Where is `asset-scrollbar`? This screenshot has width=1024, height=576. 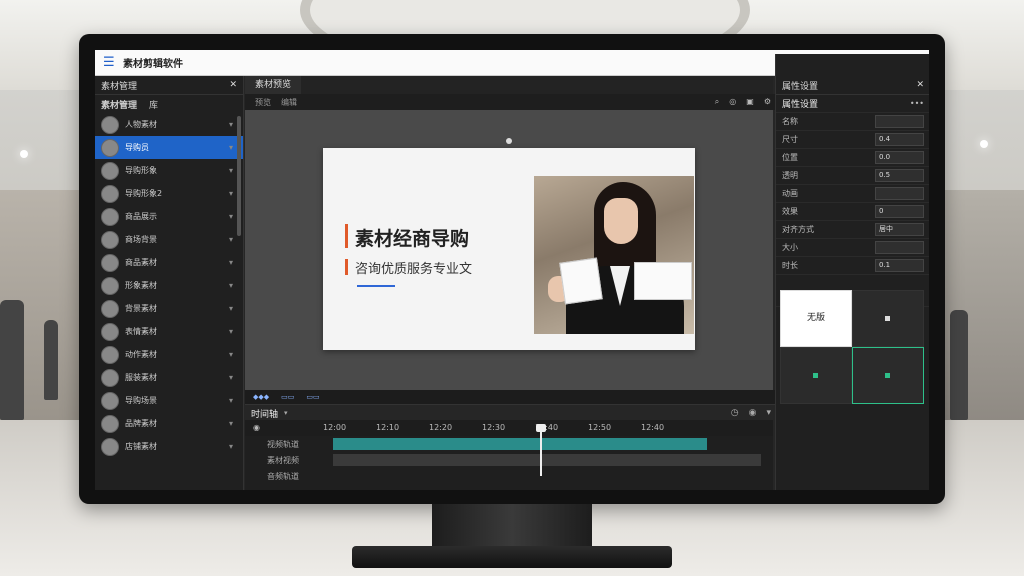 asset-scrollbar is located at coordinates (239, 176).